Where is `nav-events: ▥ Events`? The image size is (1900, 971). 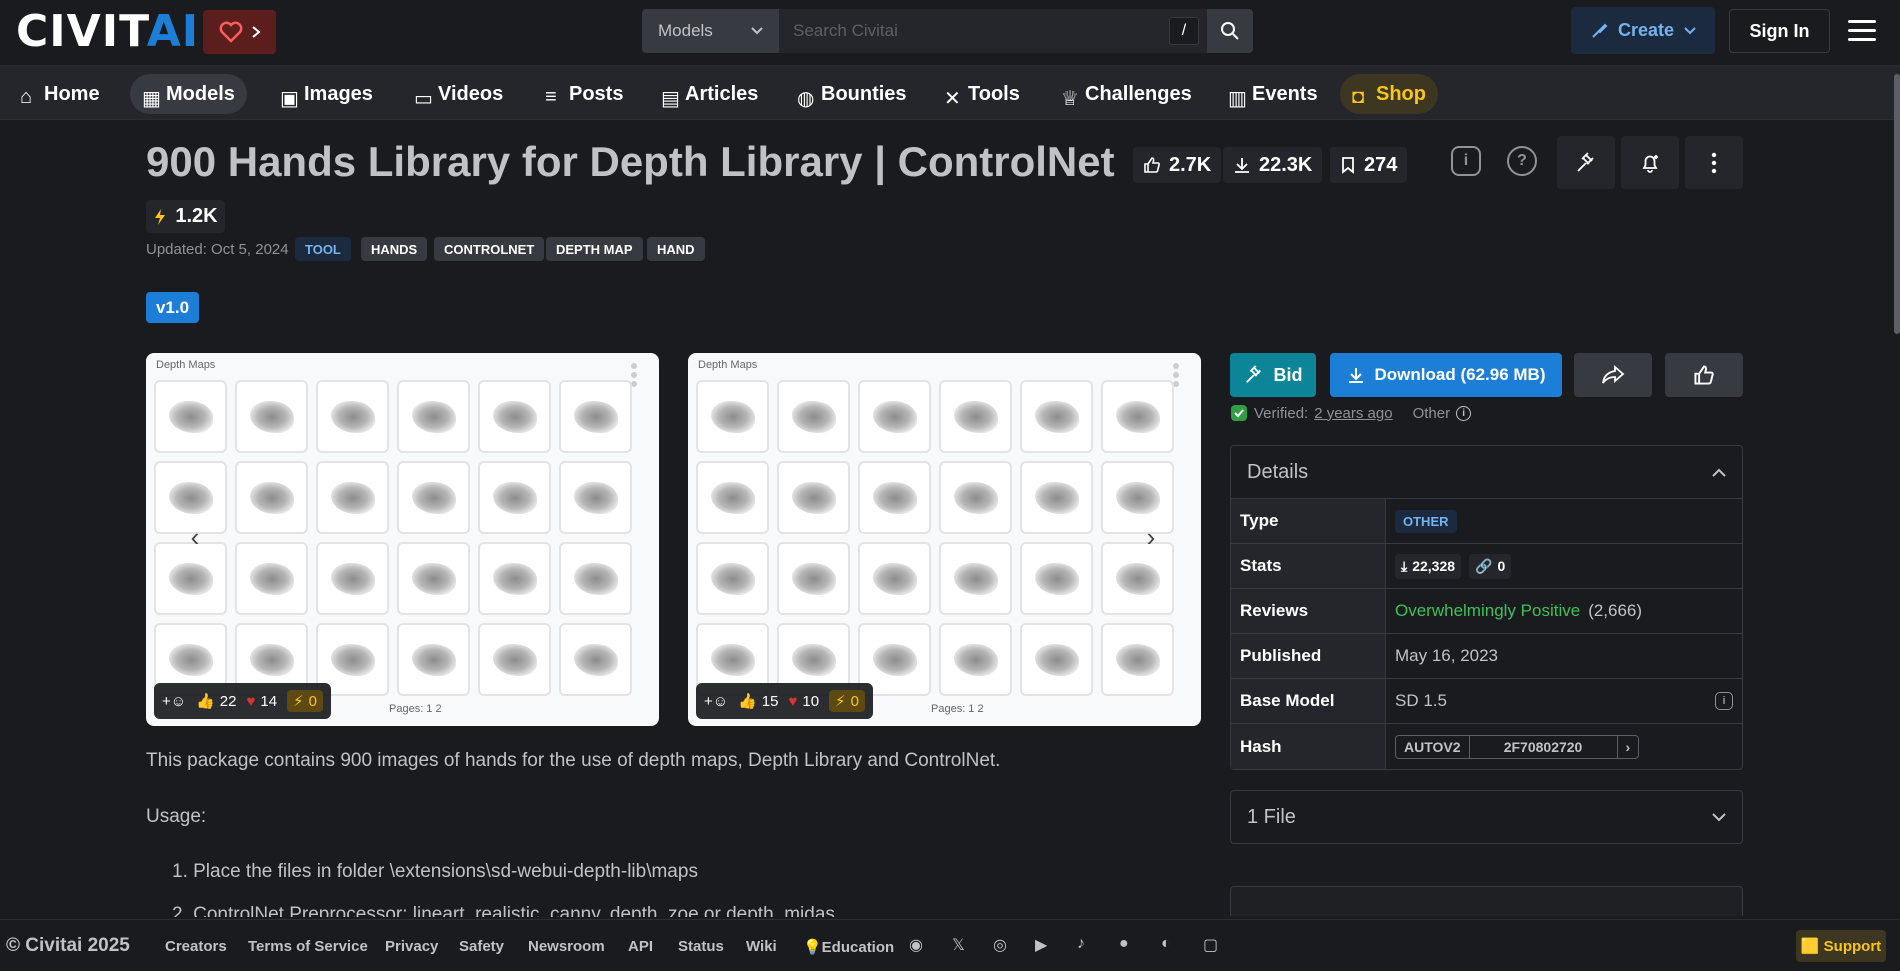 nav-events: ▥ Events is located at coordinates (1273, 94).